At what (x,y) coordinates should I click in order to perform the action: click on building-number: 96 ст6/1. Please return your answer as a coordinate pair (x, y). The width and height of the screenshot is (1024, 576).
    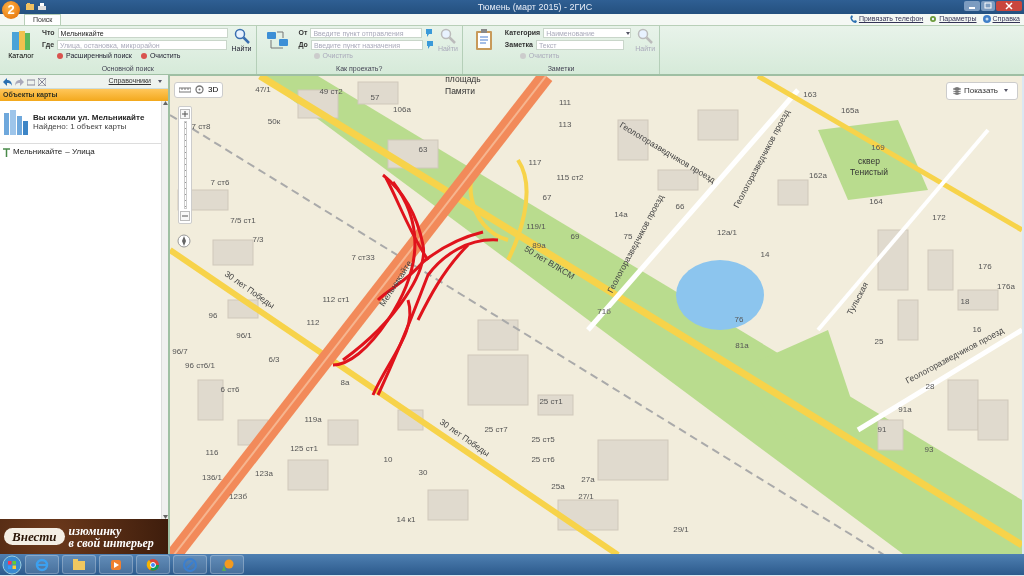
    Looking at the image, I should click on (200, 365).